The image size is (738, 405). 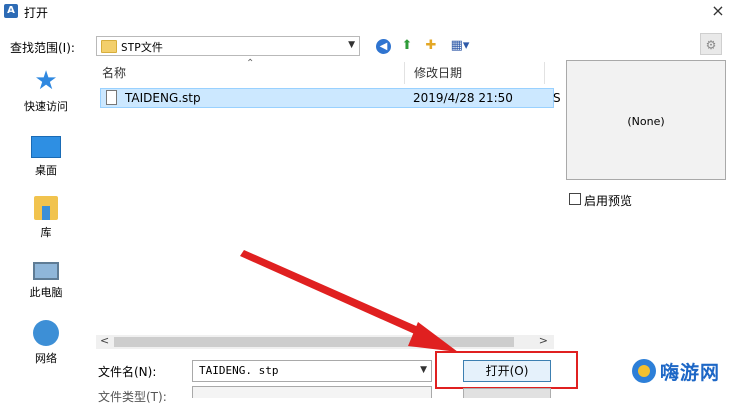 I want to click on watermark: 嗨游网, so click(x=682, y=371).